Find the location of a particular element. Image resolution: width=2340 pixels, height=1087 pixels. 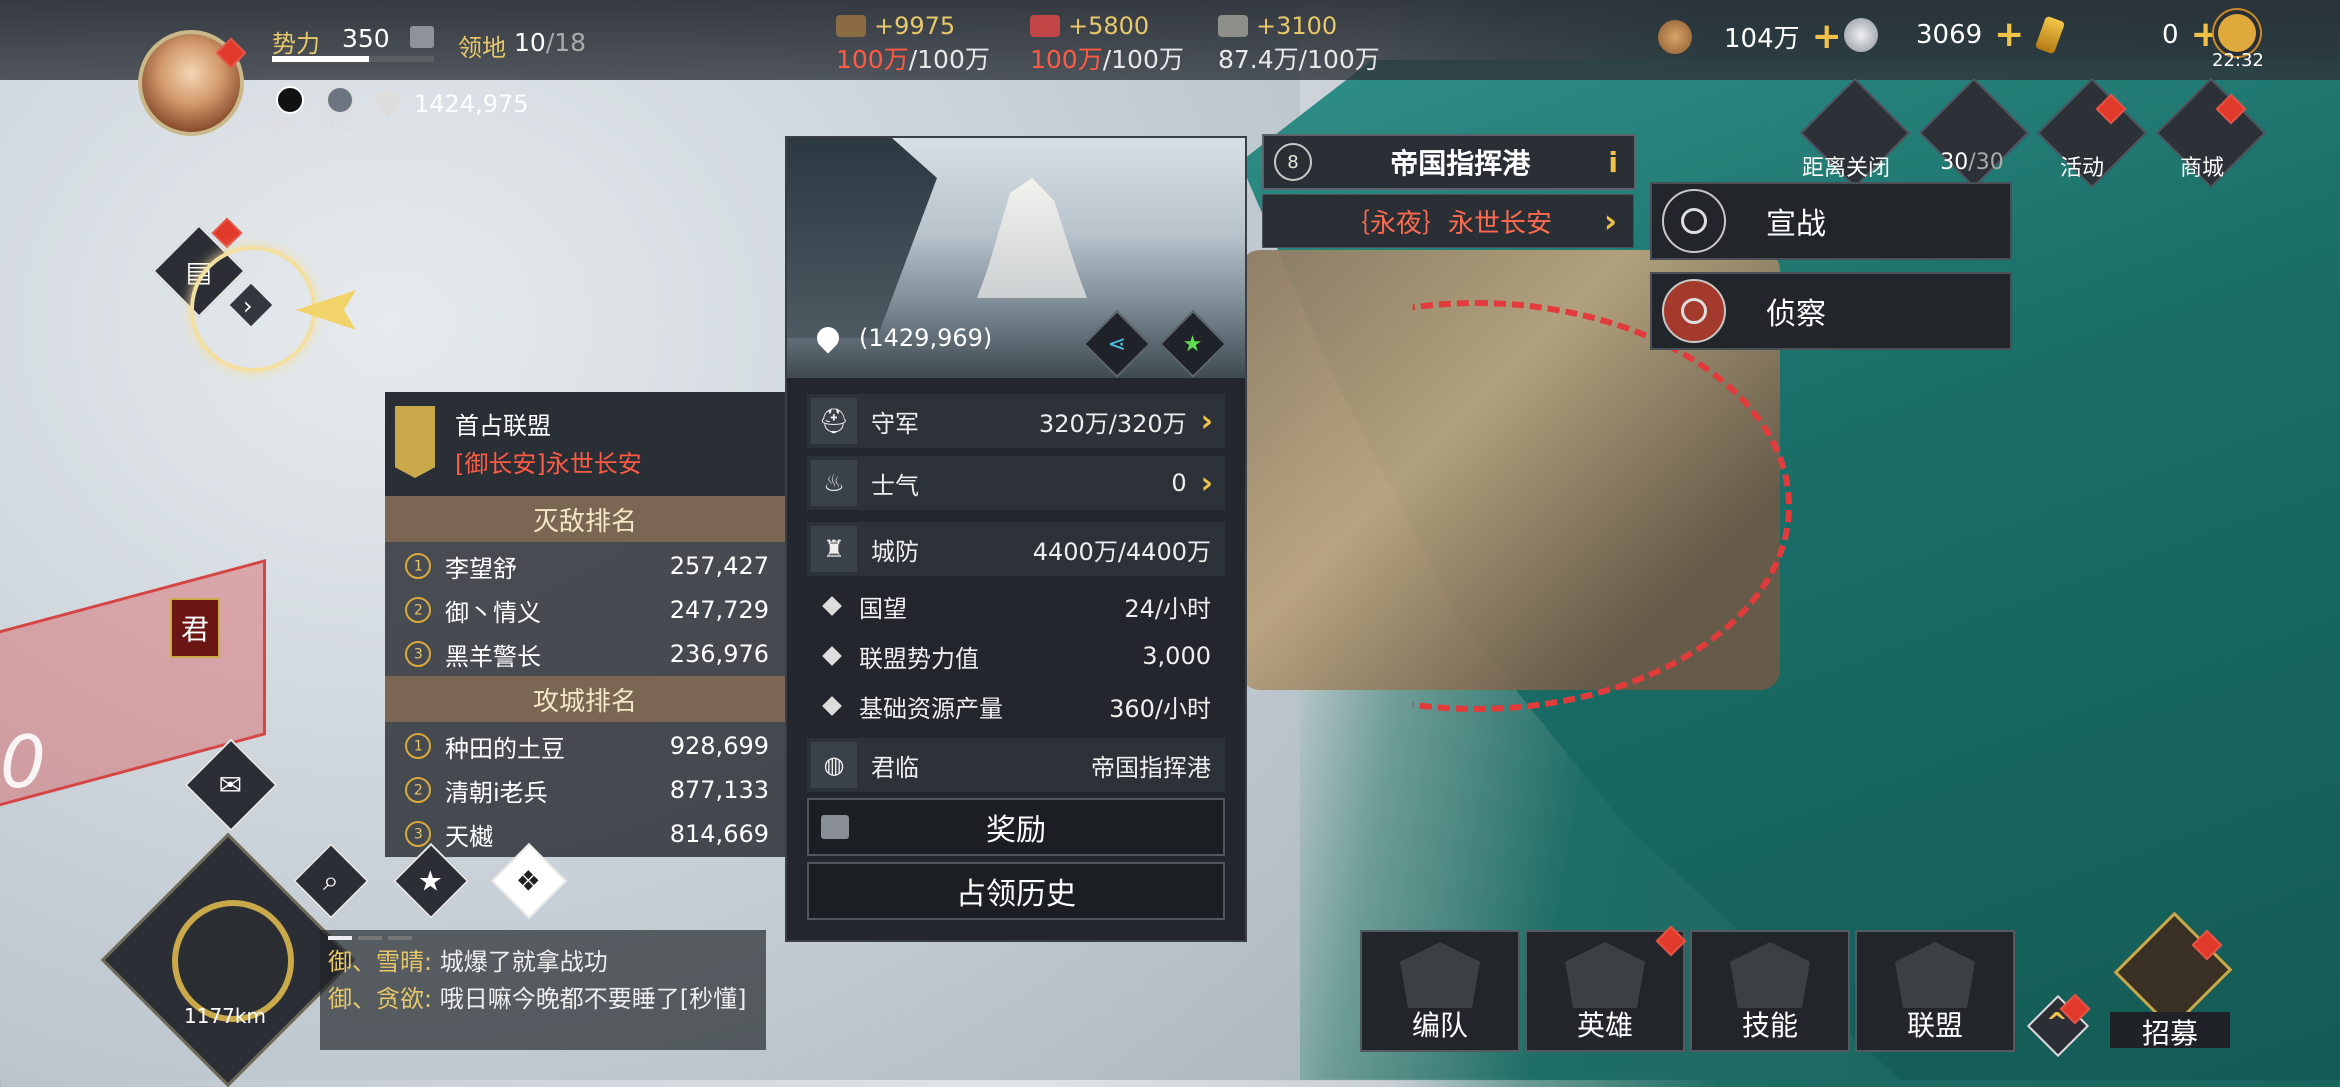

distance-label: 1177km is located at coordinates (225, 1016).